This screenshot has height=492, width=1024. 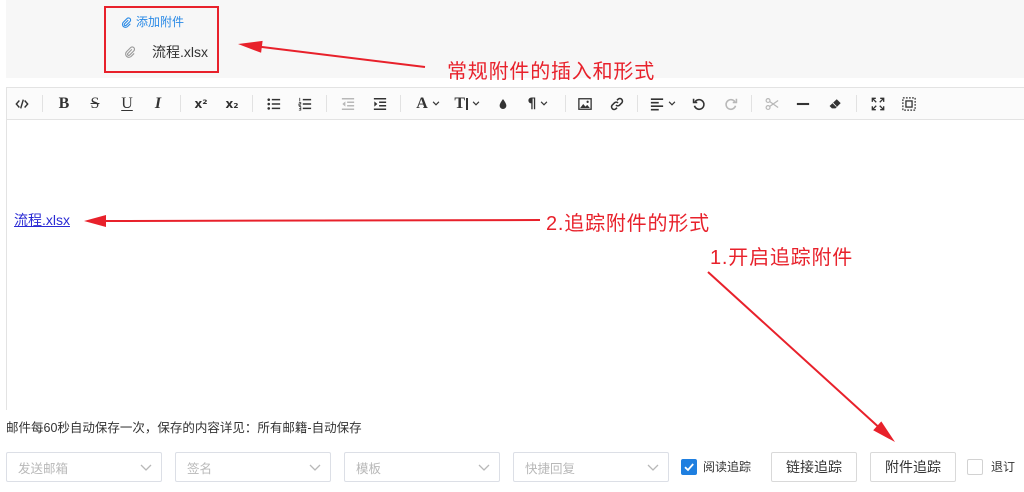 I want to click on superscript-glyph: x², so click(x=201, y=103).